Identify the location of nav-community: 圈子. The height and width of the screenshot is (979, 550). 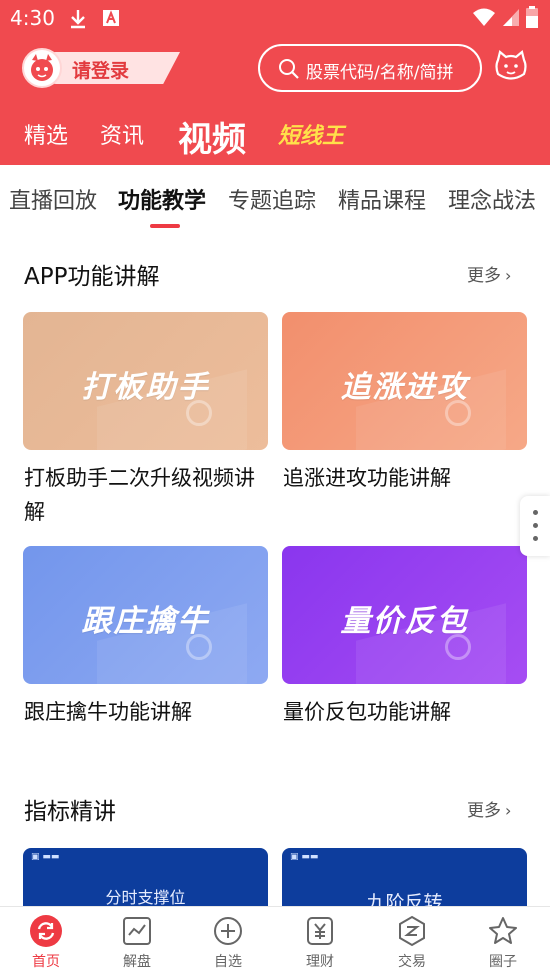
(503, 943).